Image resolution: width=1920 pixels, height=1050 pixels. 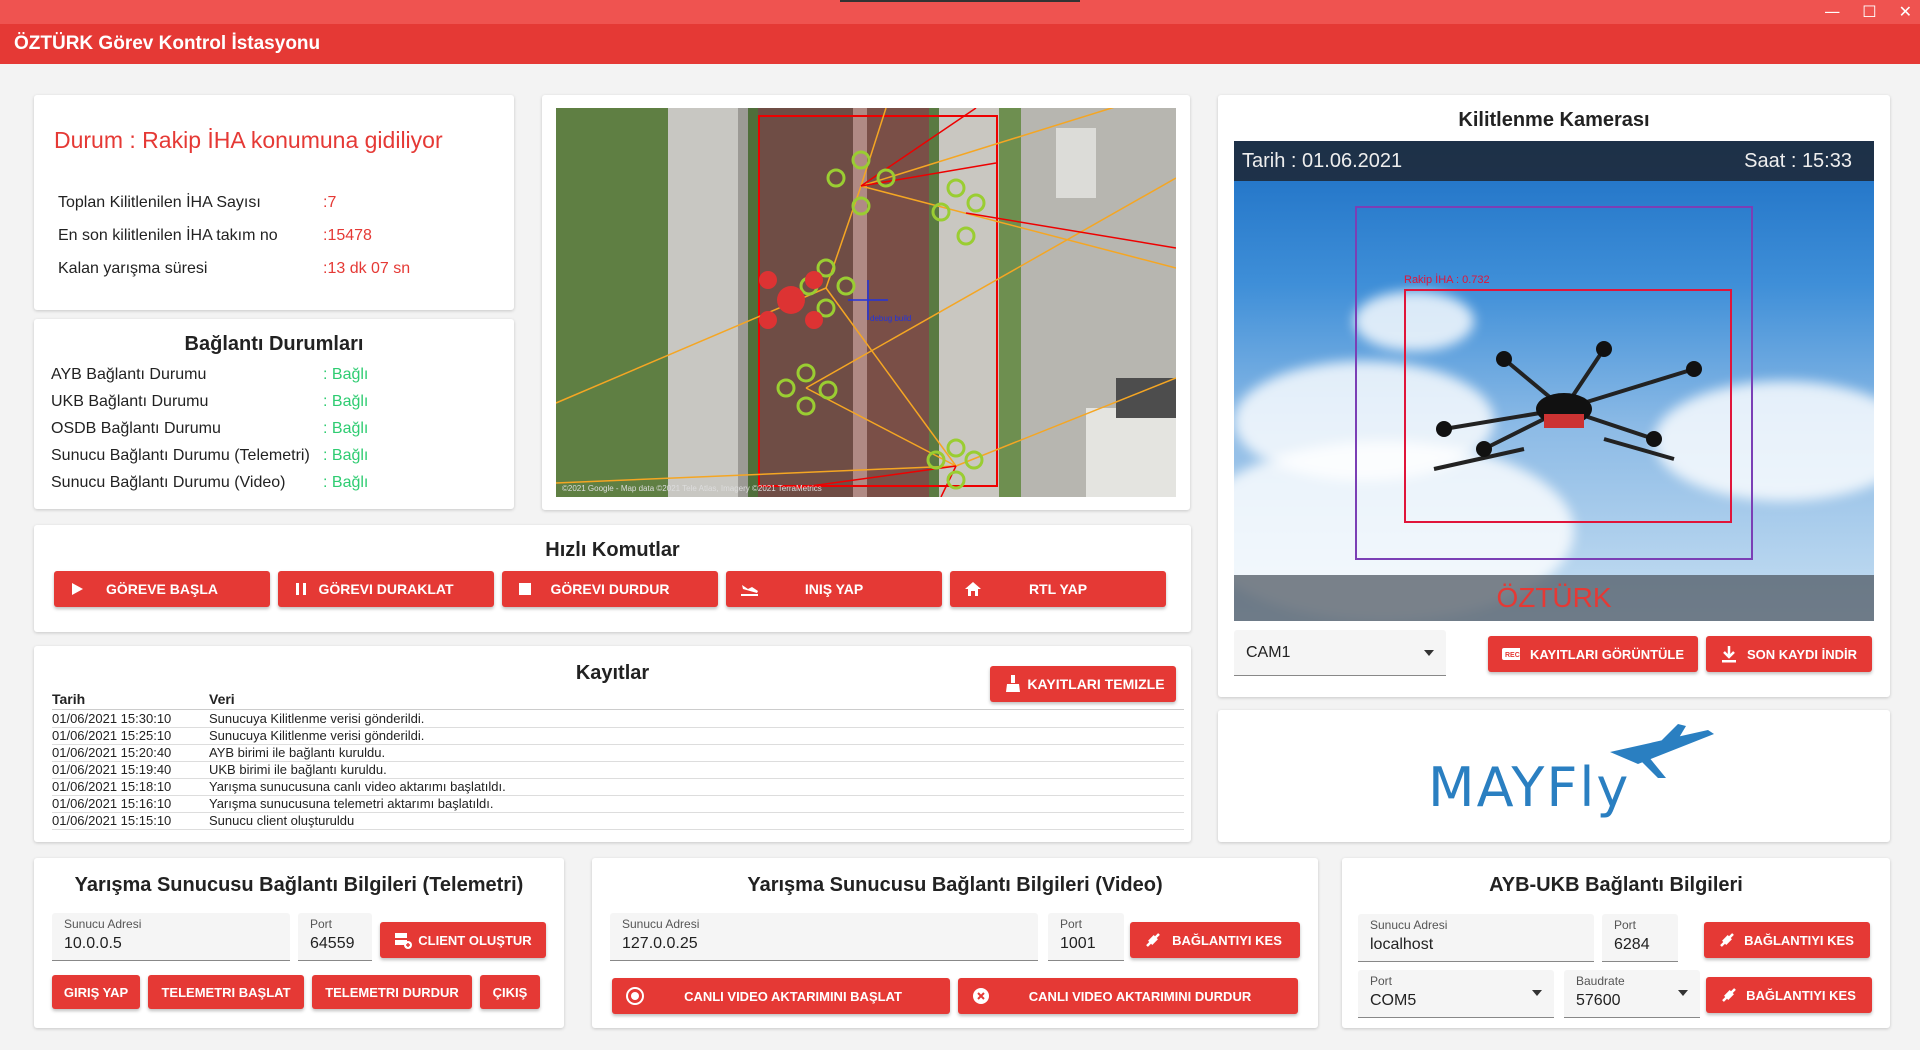 What do you see at coordinates (1607, 654) in the screenshot?
I see `view-records-label: KAYITLARI GÖRÜNTÜLE` at bounding box center [1607, 654].